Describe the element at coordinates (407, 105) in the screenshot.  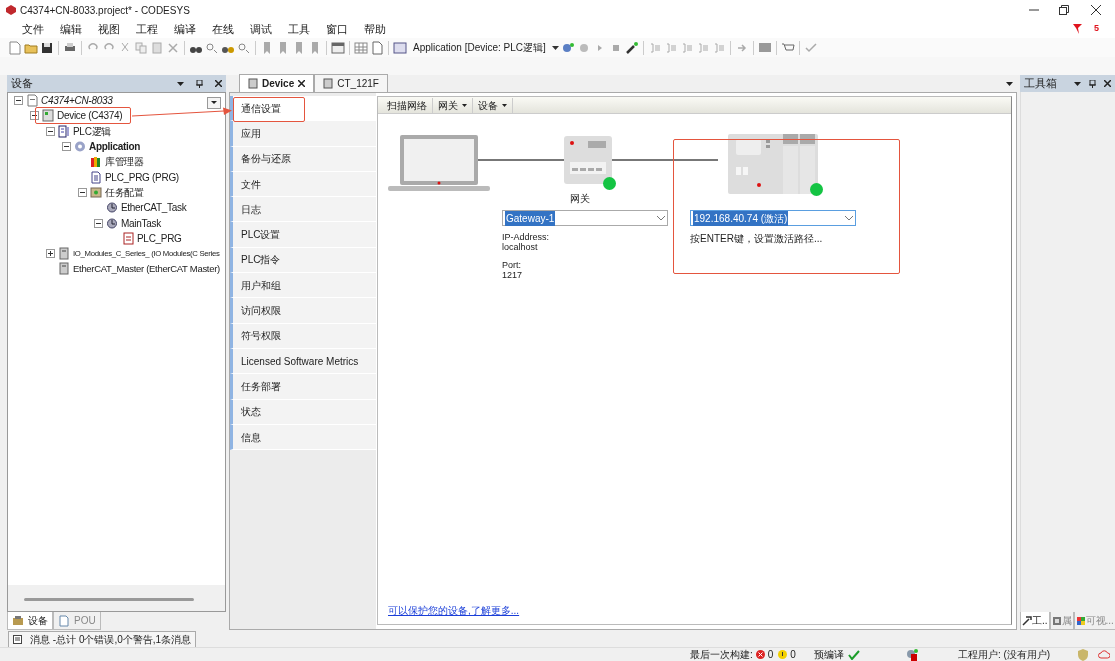
I see `toolbar-command: 扫描网络` at that location.